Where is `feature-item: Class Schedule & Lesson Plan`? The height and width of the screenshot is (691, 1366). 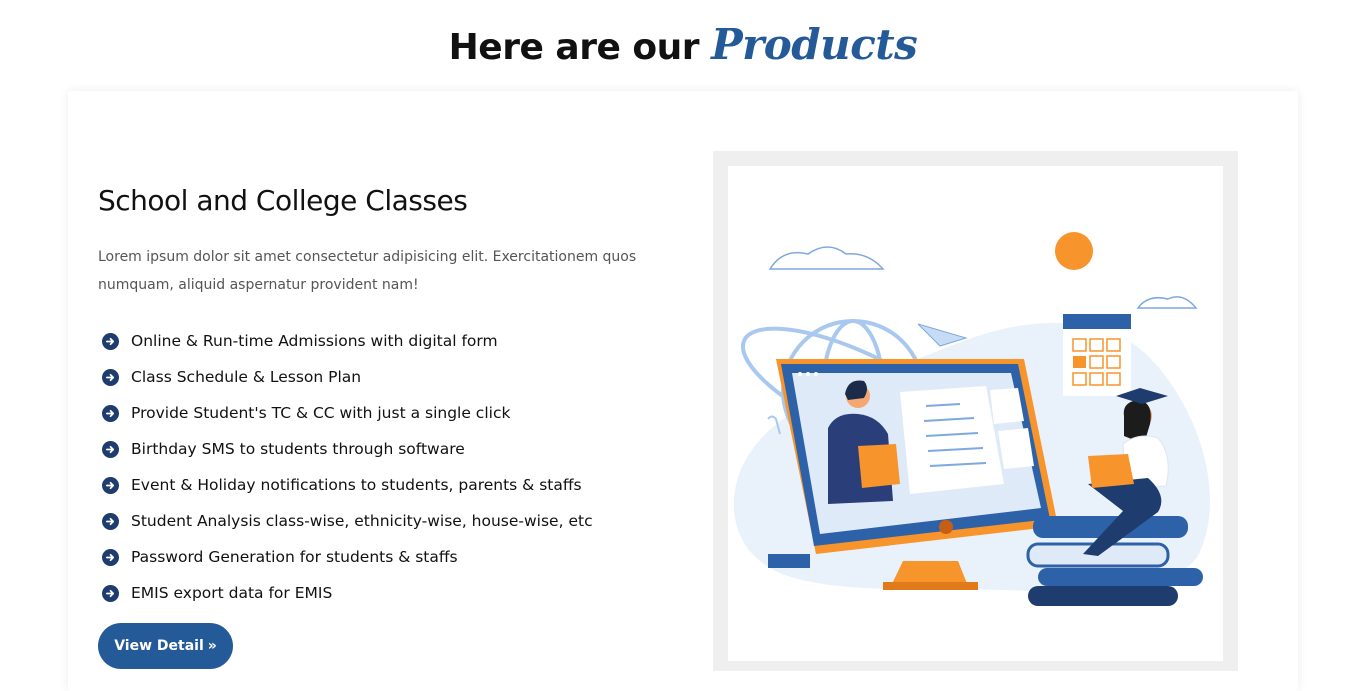
feature-item: Class Schedule & Lesson Plan is located at coordinates (347, 377).